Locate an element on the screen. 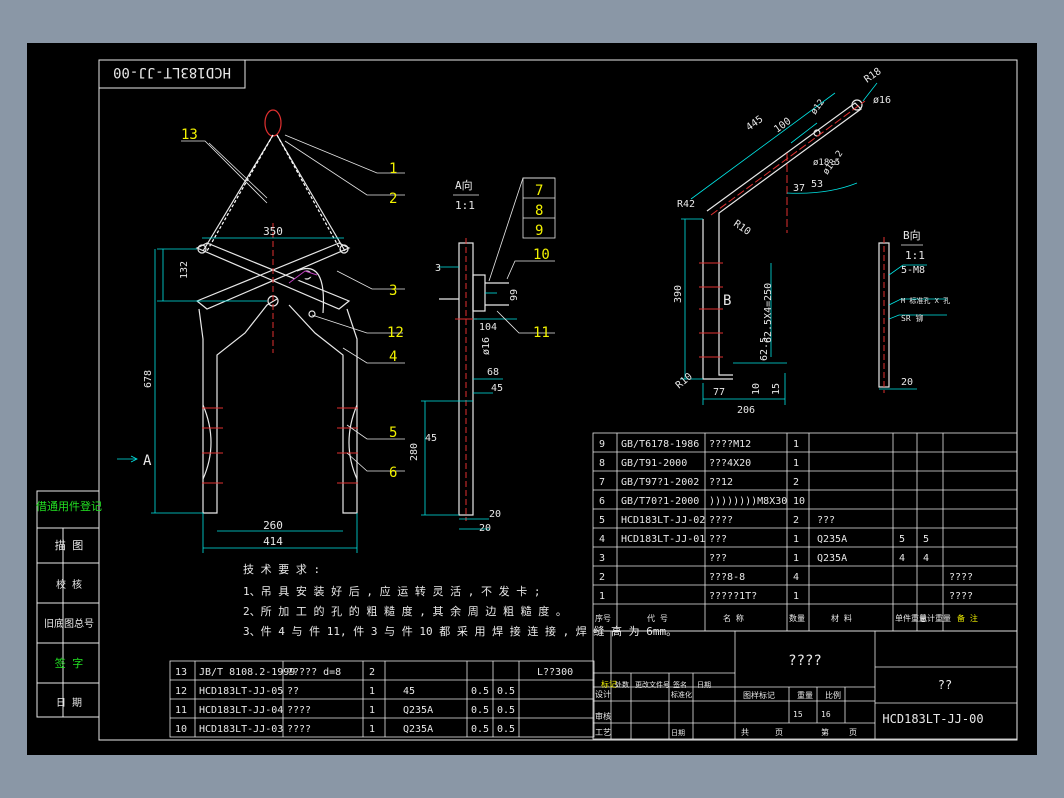  bom-upper-cell: ))))))))M8X30 is located at coordinates (748, 501).